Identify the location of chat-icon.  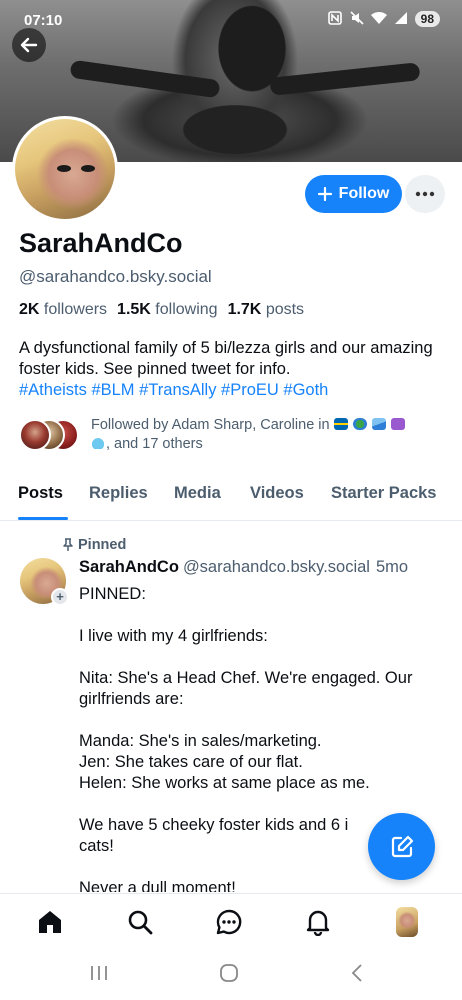
(229, 922).